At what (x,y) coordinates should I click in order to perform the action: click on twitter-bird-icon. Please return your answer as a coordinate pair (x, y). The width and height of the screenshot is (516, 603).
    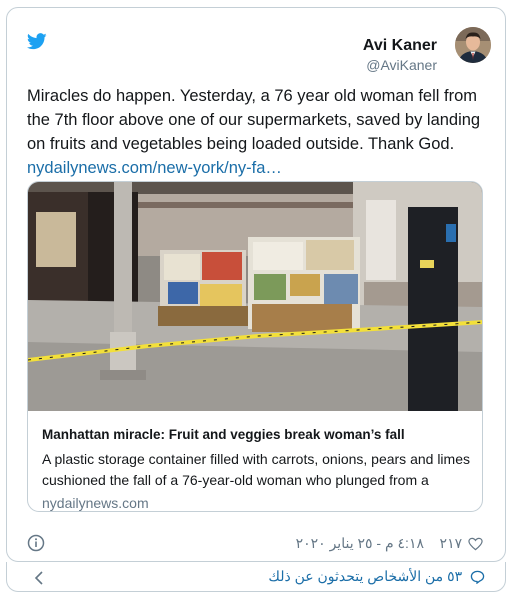
    Looking at the image, I should click on (37, 41).